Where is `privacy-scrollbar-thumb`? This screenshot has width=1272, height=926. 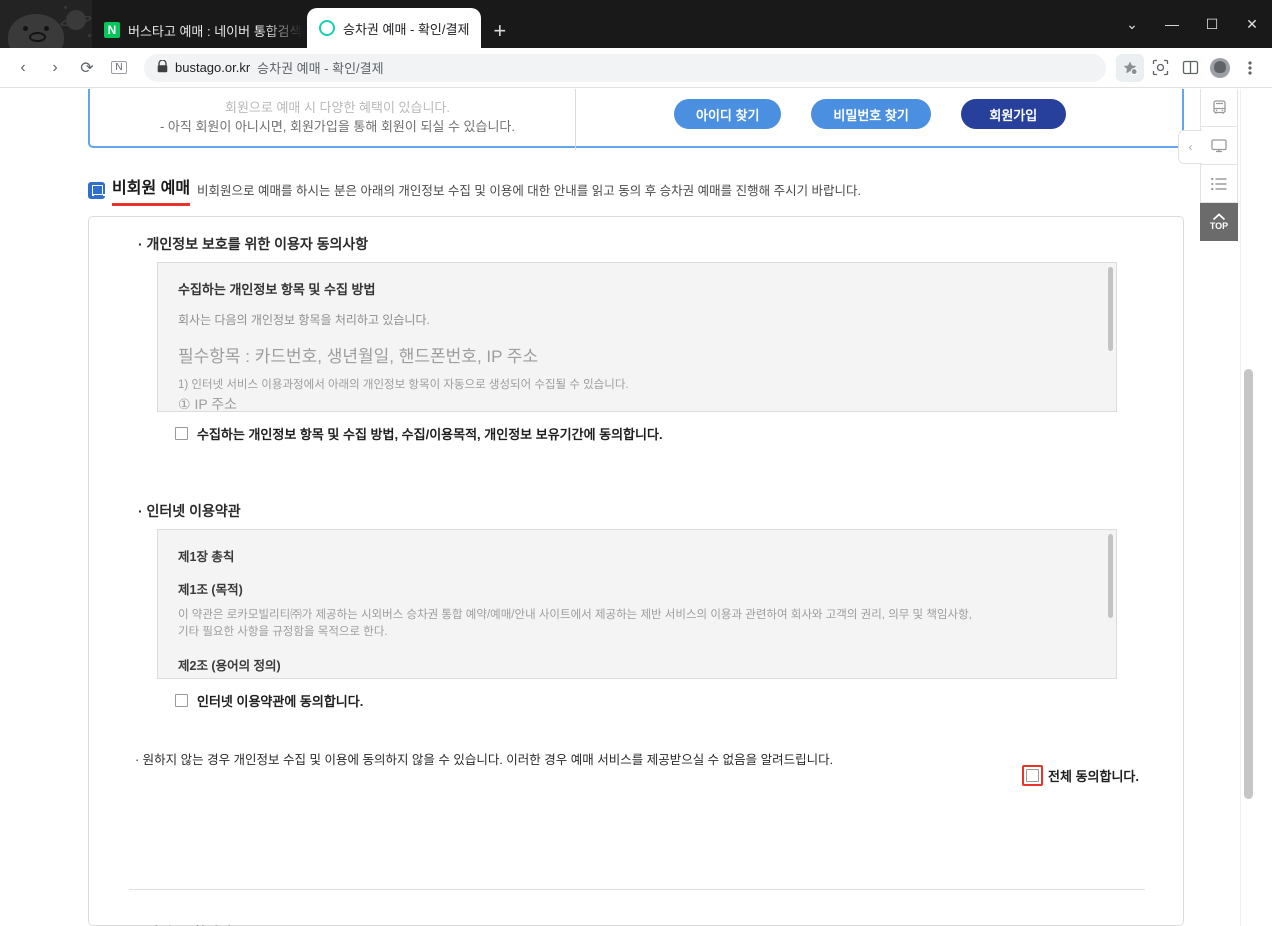 privacy-scrollbar-thumb is located at coordinates (1110, 309).